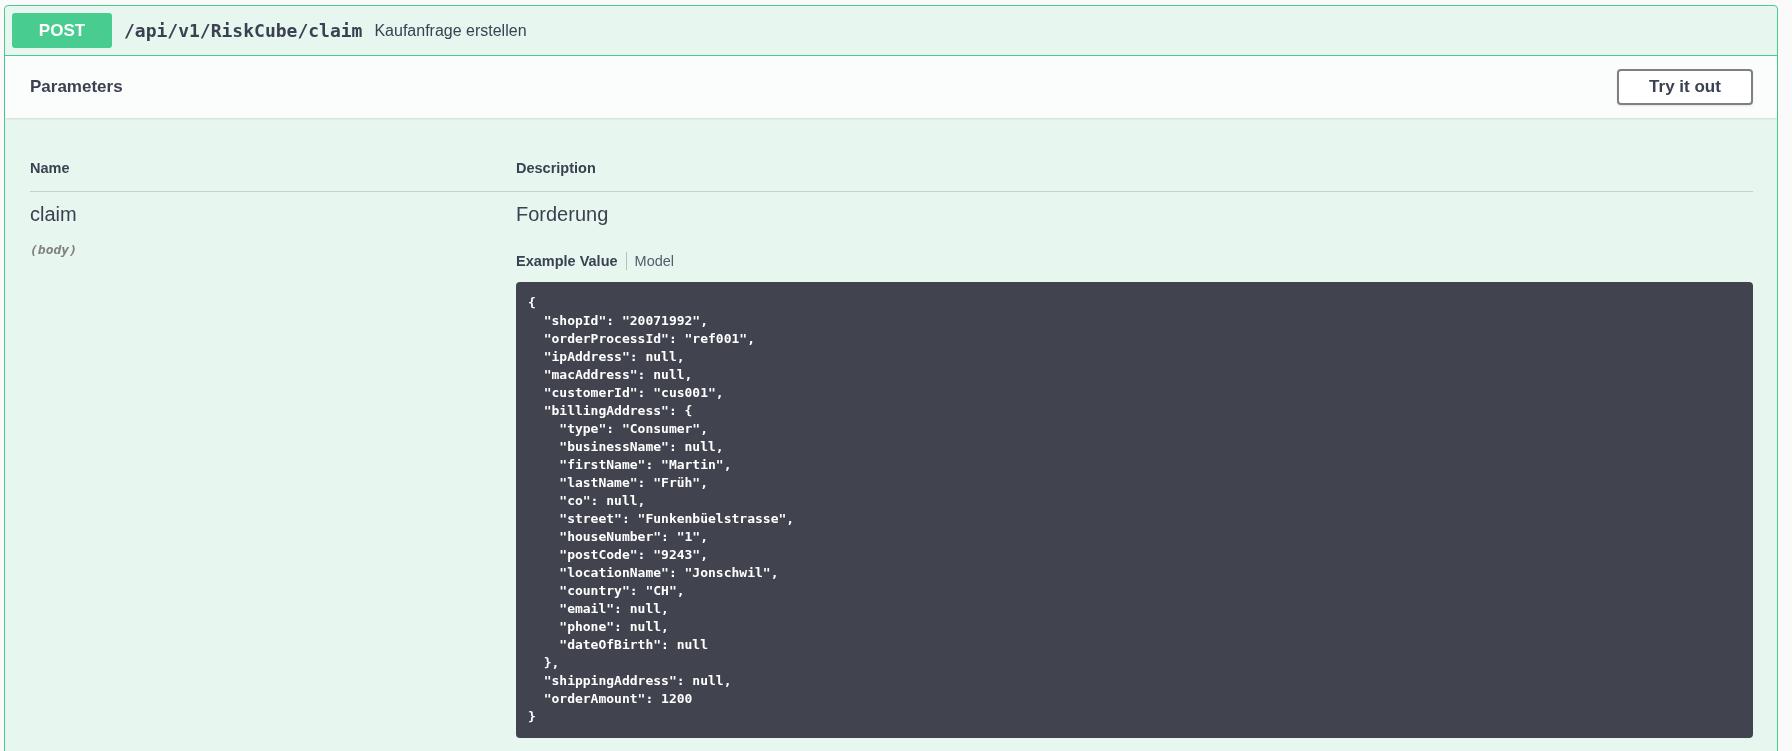  I want to click on view-tab: Model, so click(654, 261).